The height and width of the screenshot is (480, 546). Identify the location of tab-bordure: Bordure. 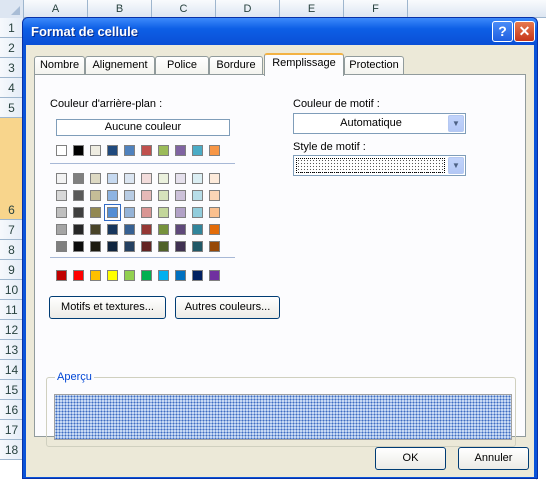
(236, 65).